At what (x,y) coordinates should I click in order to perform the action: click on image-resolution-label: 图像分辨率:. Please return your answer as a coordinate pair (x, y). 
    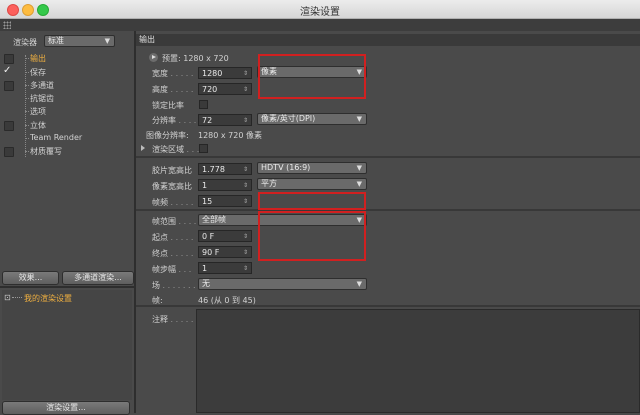
    Looking at the image, I should click on (167, 135).